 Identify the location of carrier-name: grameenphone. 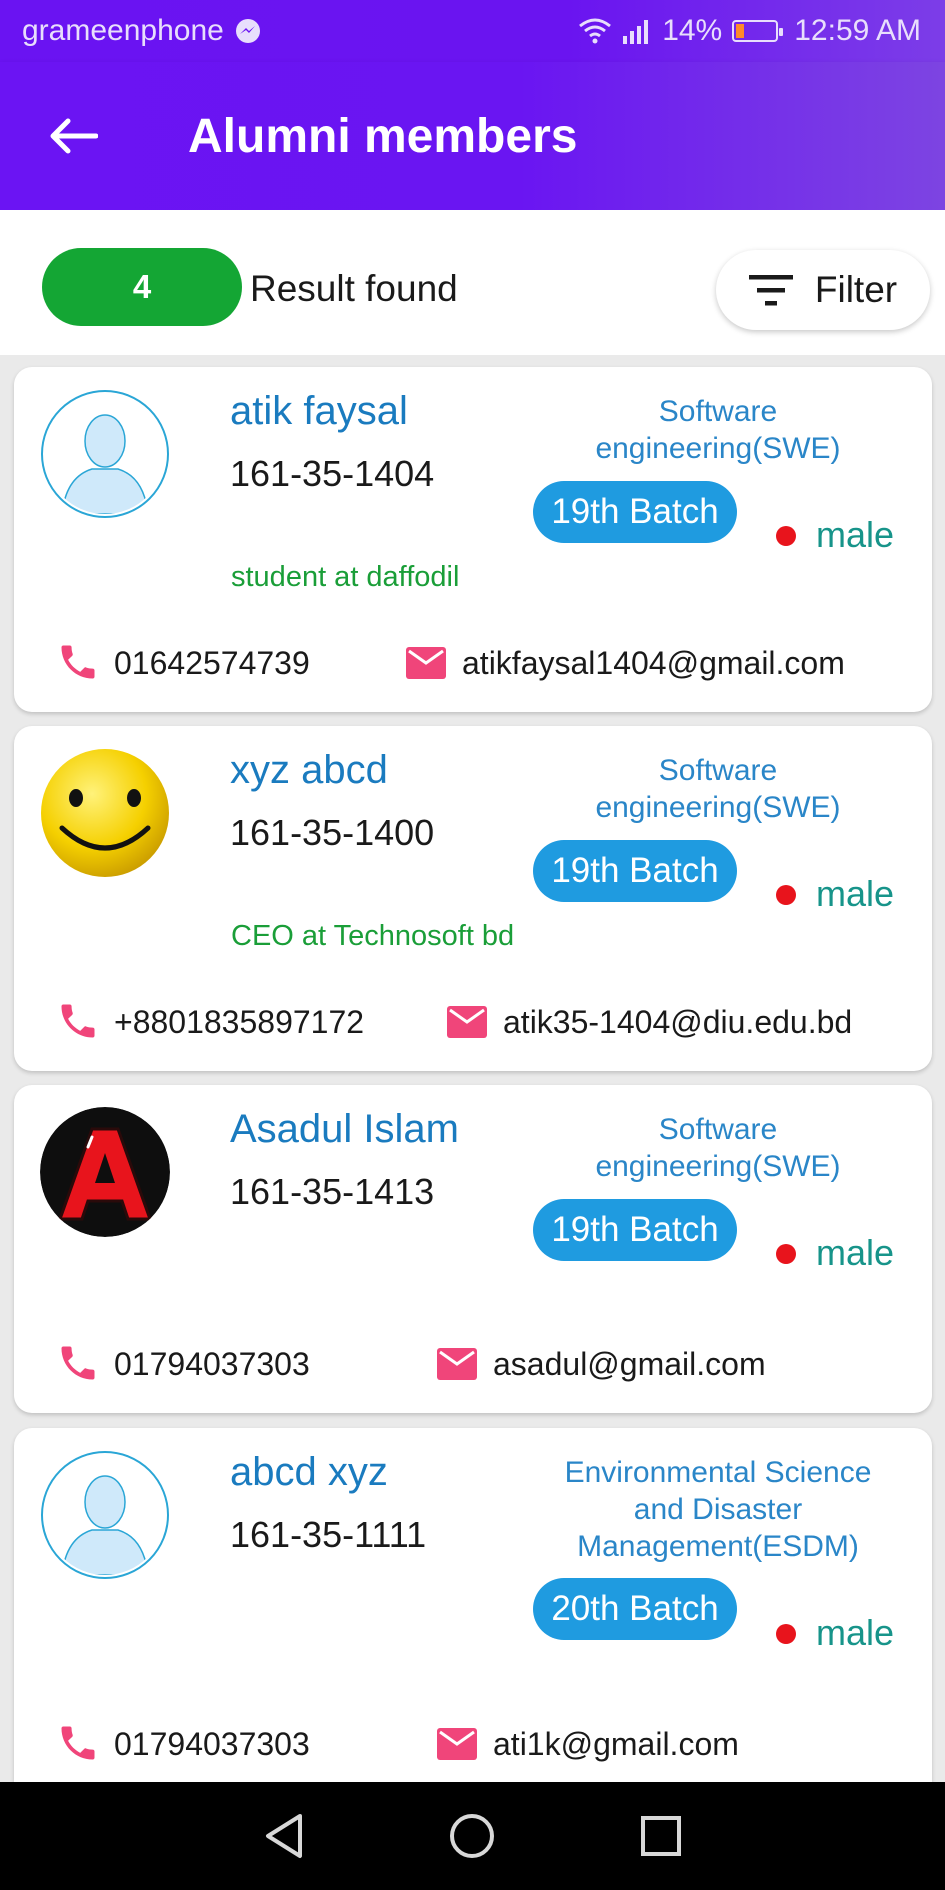
(123, 30).